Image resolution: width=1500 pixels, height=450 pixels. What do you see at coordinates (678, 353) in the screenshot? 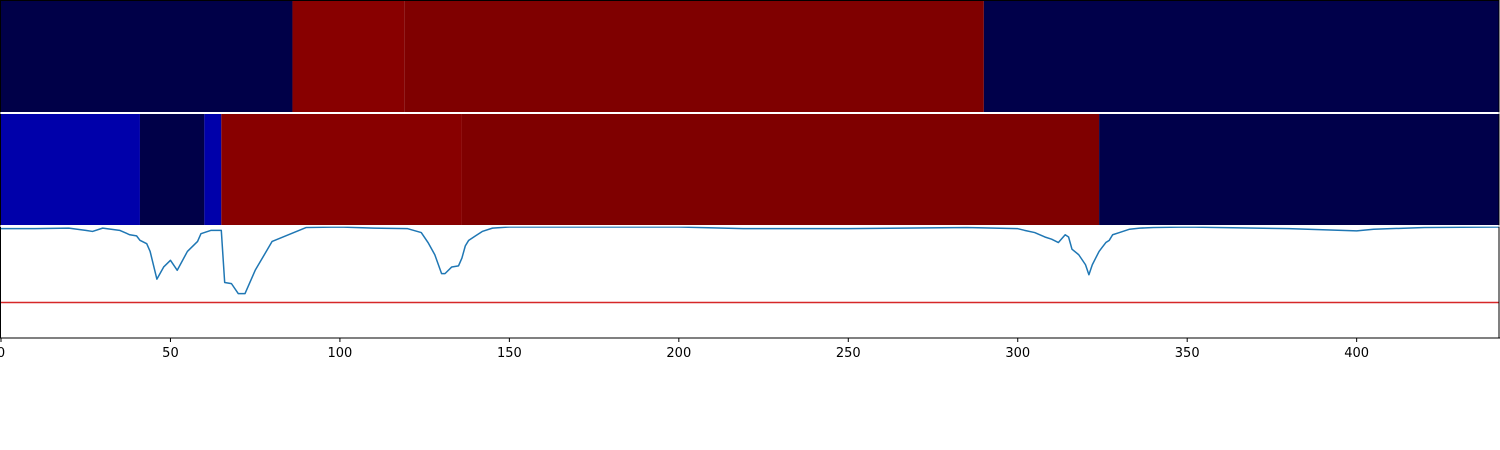
I see `x-tick-label: 200` at bounding box center [678, 353].